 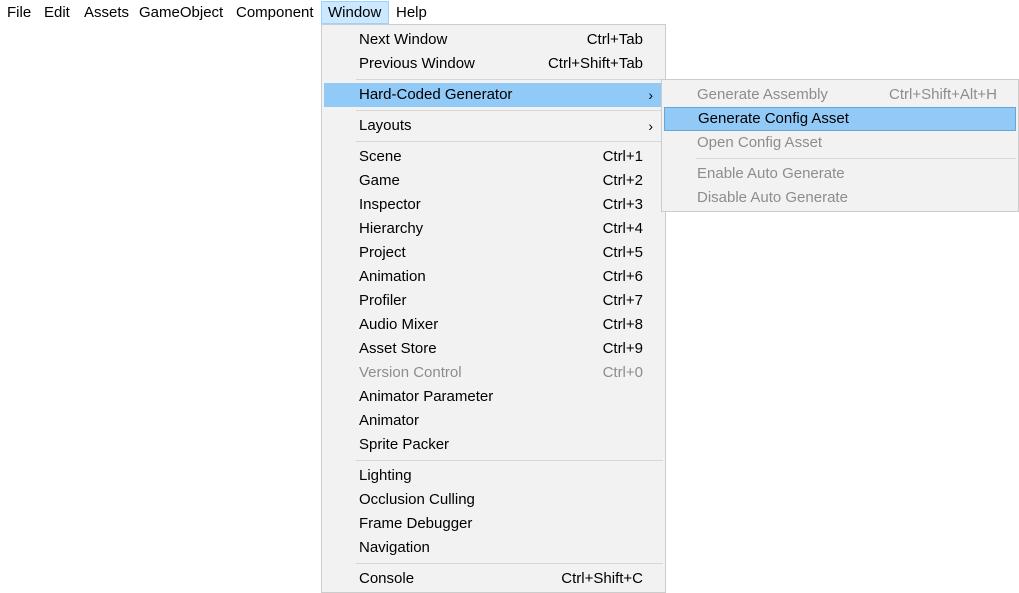 What do you see at coordinates (493, 229) in the screenshot?
I see `menu-item-hierarchy: Hierarchy Ctrl+4` at bounding box center [493, 229].